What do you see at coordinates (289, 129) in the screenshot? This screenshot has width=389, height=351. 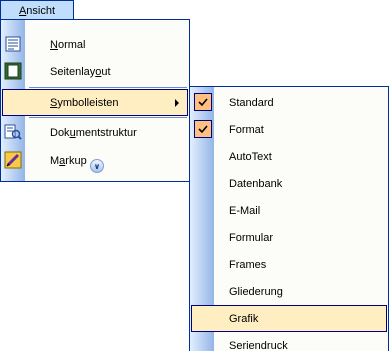 I see `toolbar-item-format: Format` at bounding box center [289, 129].